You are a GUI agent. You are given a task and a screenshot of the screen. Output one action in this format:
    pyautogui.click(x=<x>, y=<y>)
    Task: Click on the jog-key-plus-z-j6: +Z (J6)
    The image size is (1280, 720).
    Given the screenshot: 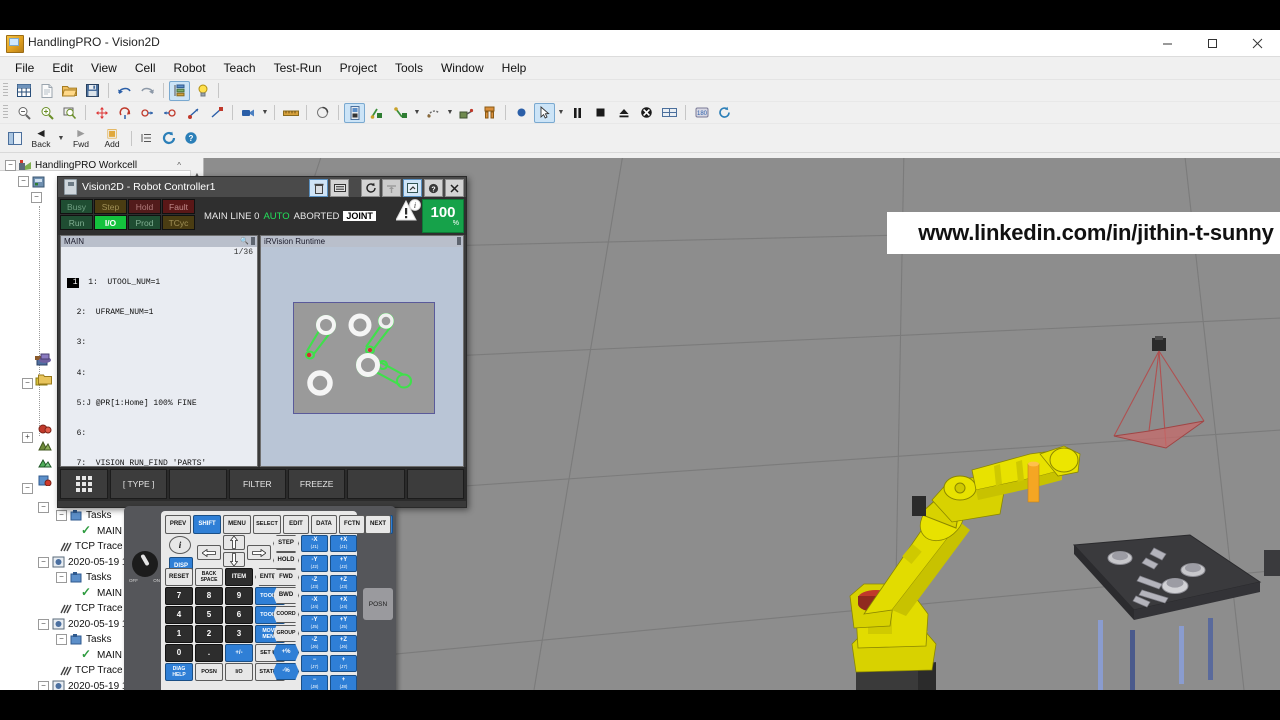 What is the action you would take?
    pyautogui.click(x=343, y=643)
    